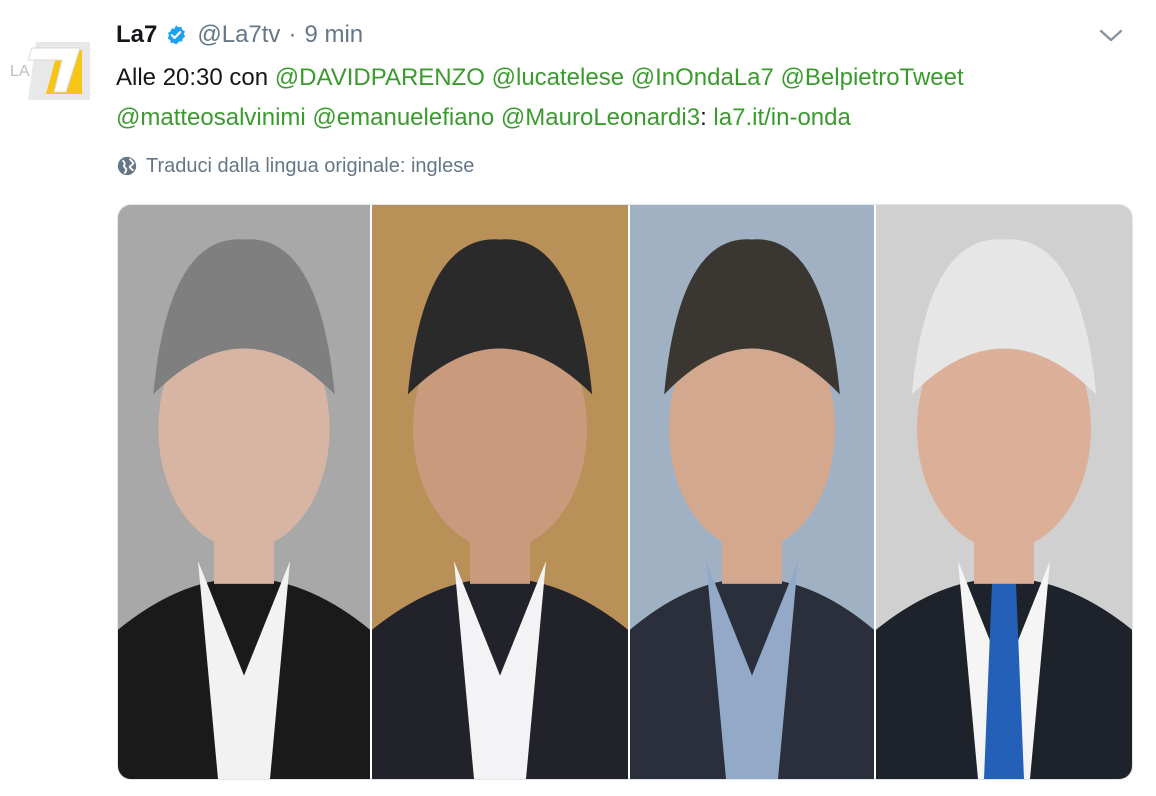 The image size is (1156, 796). I want to click on mention-davidparenzo: @DAVIDPARENZO, so click(380, 77).